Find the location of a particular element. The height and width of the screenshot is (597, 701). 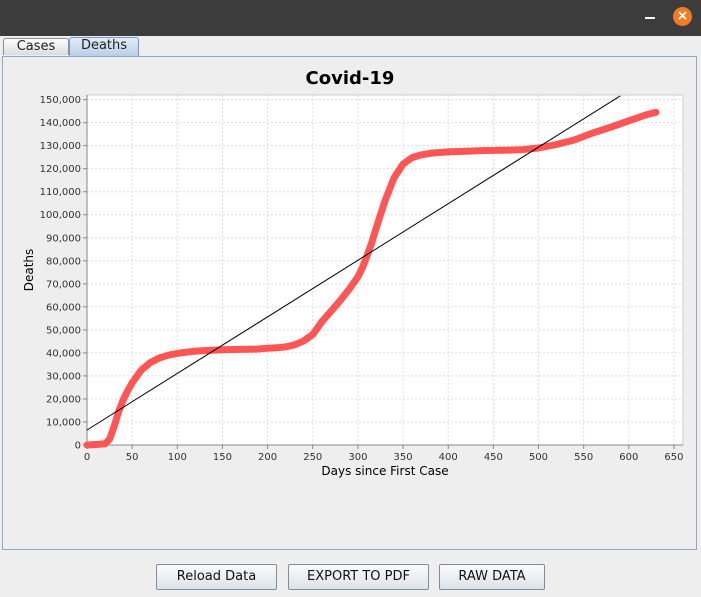

y-tick-label: 20,000 is located at coordinates (63, 399).